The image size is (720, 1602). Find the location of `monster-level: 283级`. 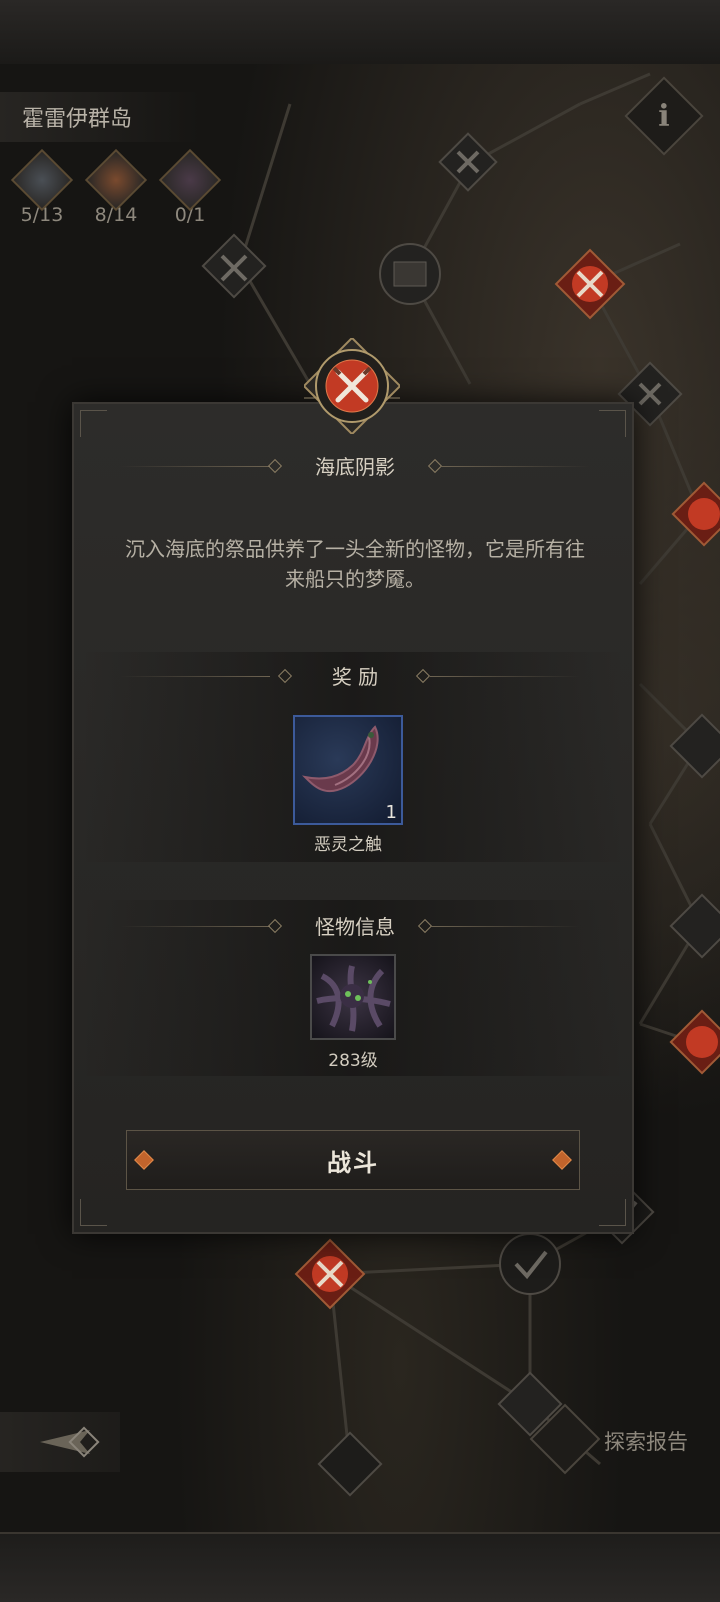

monster-level: 283级 is located at coordinates (353, 1061).